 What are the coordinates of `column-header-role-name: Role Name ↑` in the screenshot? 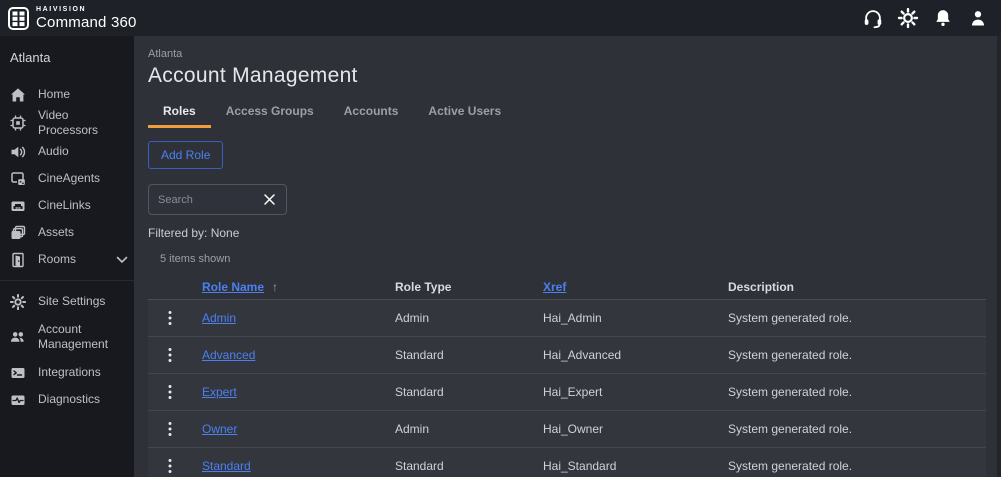 It's located at (298, 287).